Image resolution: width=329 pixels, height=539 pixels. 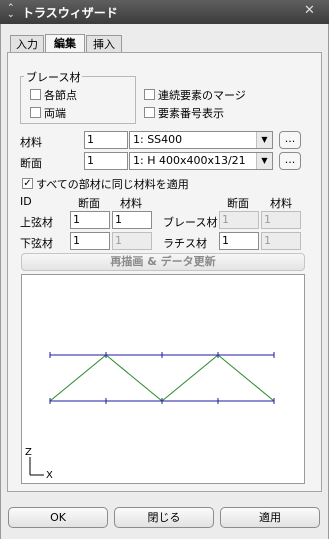 What do you see at coordinates (158, 139) in the screenshot?
I see `material-select-value: 1: SS400` at bounding box center [158, 139].